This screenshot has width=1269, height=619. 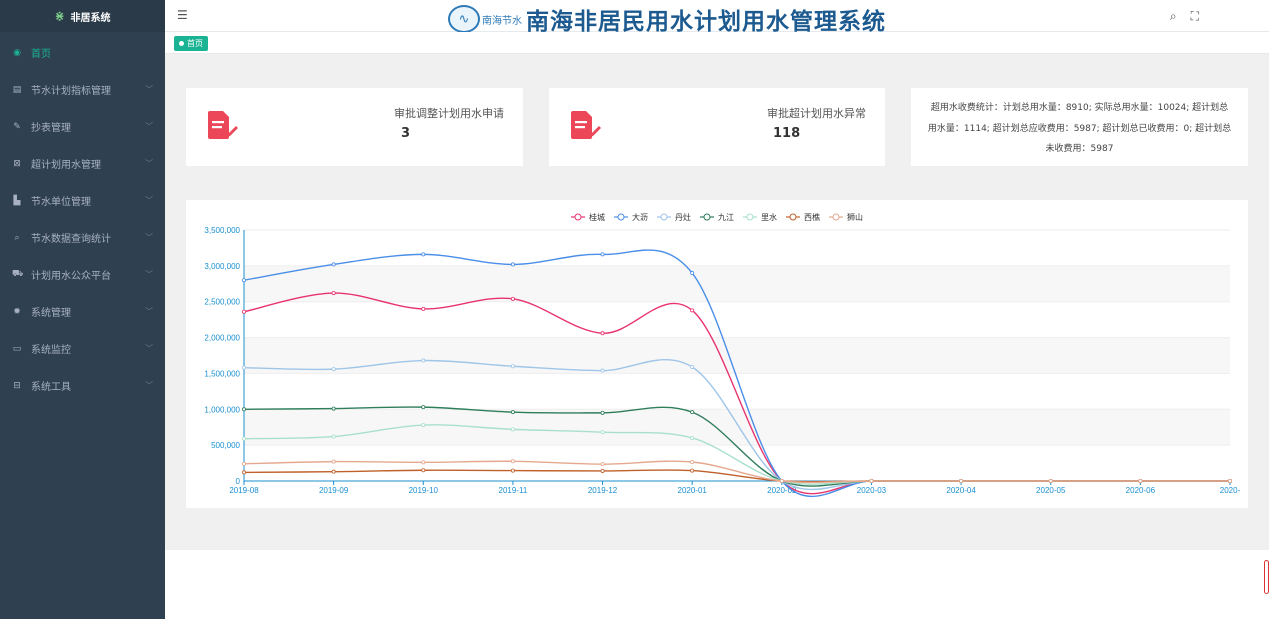 I want to click on toolbox-icon: ⊟, so click(x=17, y=385).